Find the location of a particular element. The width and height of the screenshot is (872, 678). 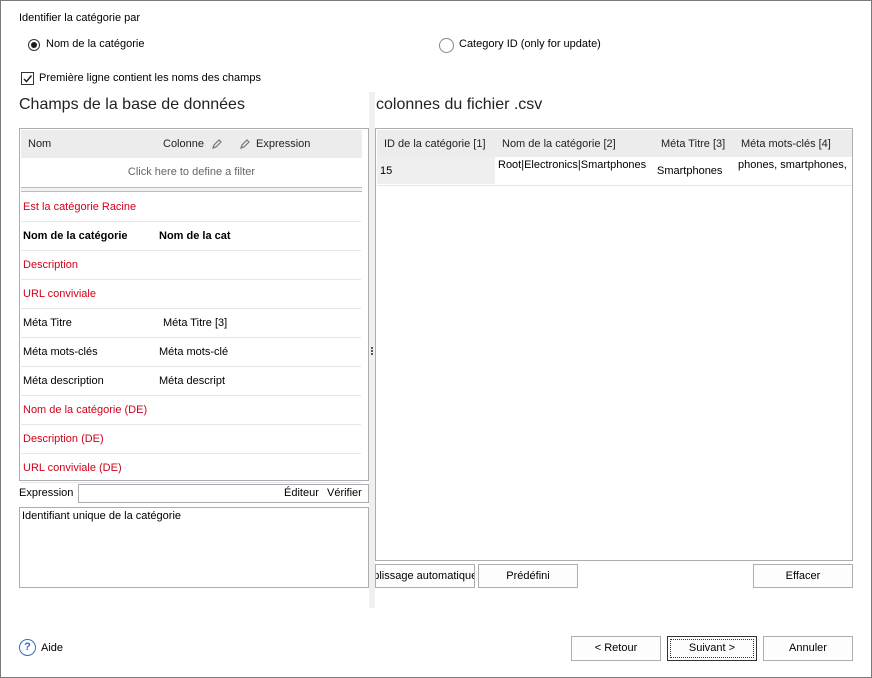

field-row: Méta Titre Méta Titre [3] is located at coordinates (191, 323).